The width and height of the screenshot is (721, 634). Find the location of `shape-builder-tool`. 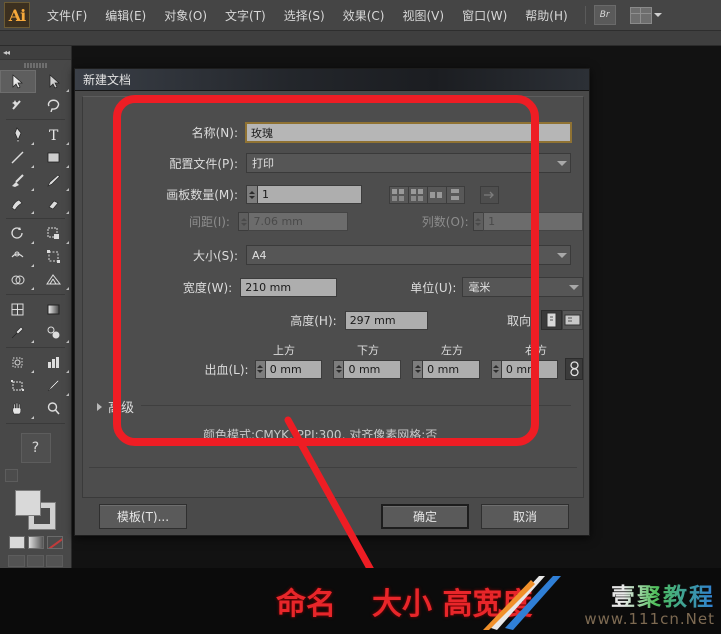

shape-builder-tool is located at coordinates (18, 279).